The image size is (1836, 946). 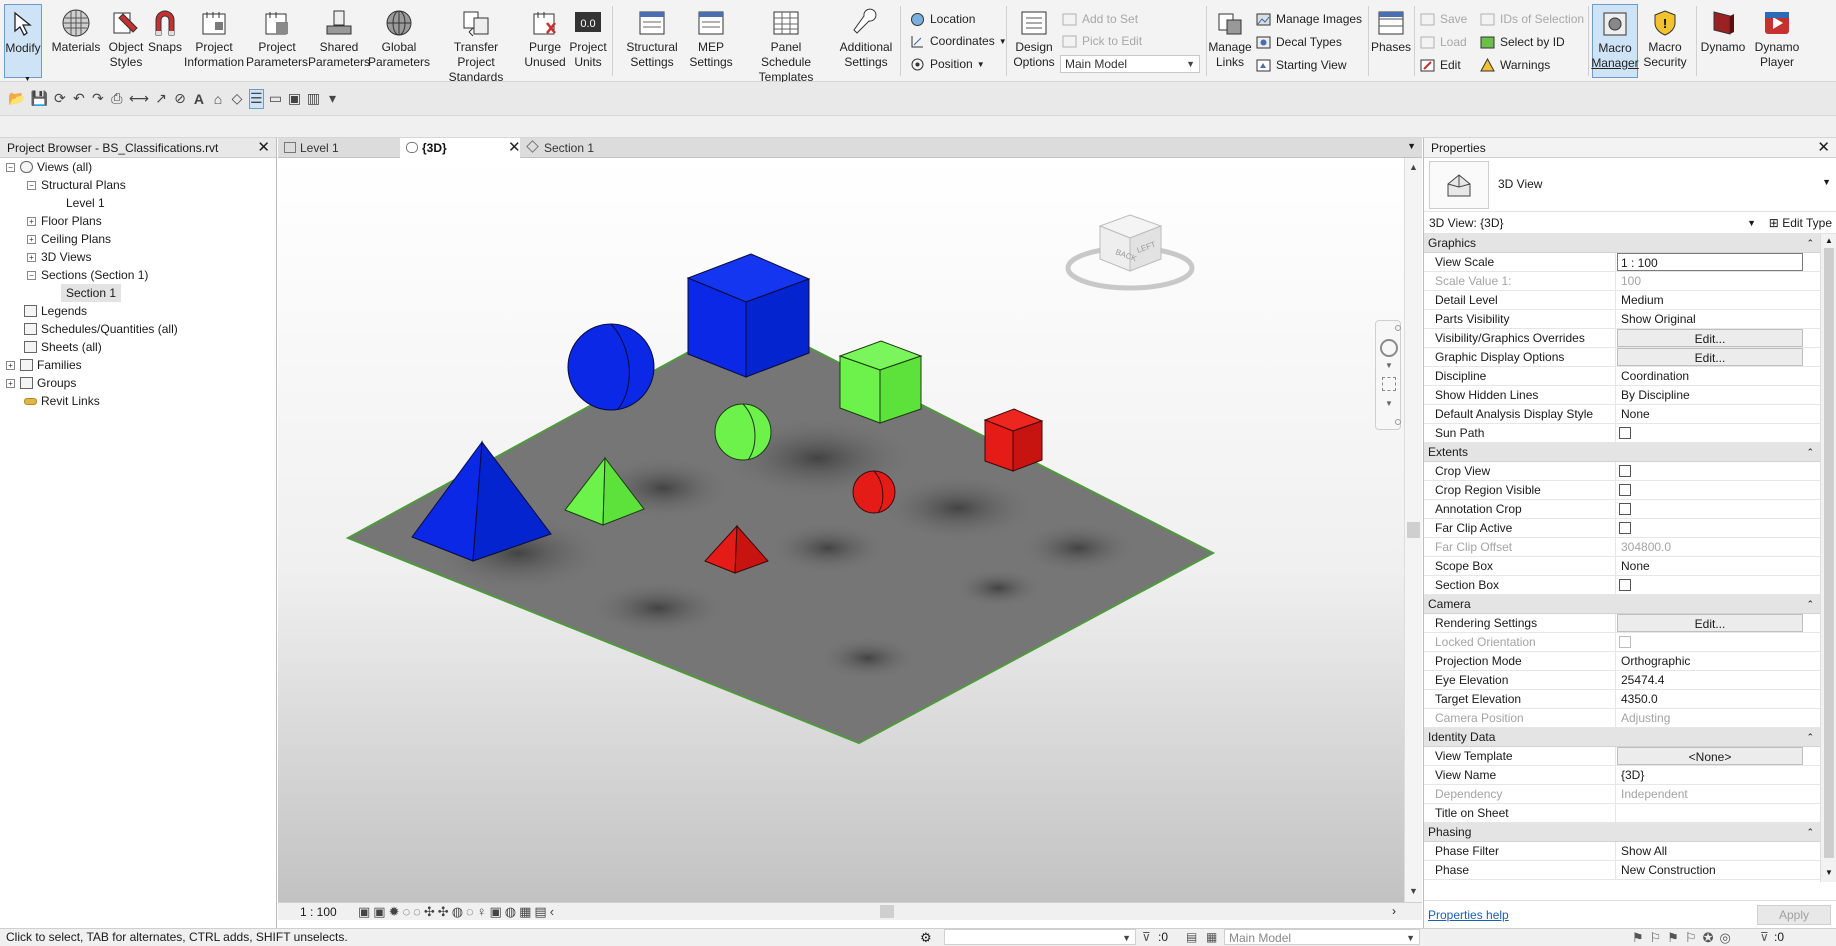 I want to click on project-information-button: Project Information, so click(x=214, y=41).